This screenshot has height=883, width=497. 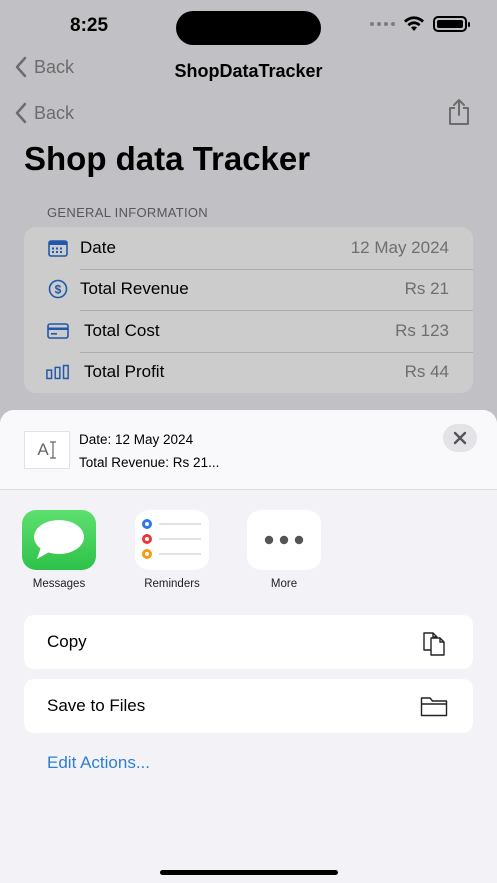 I want to click on preview-thumb-letter: A, so click(x=43, y=449).